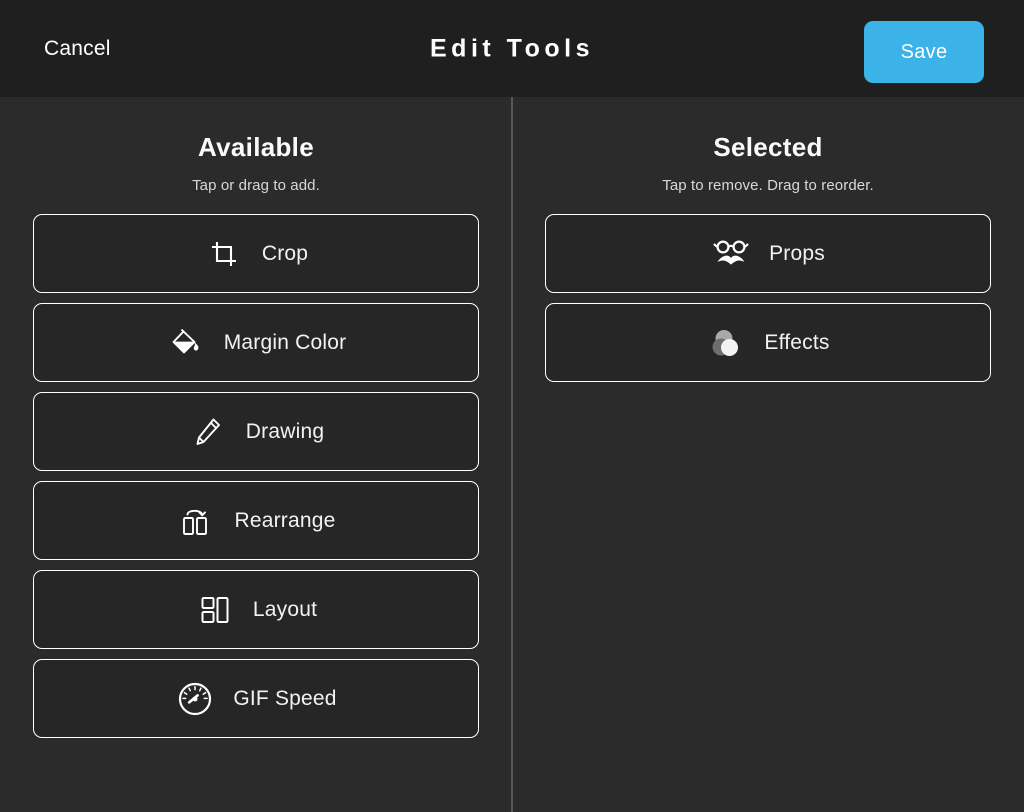 The image size is (1024, 812). What do you see at coordinates (224, 254) in the screenshot?
I see `crop-icon` at bounding box center [224, 254].